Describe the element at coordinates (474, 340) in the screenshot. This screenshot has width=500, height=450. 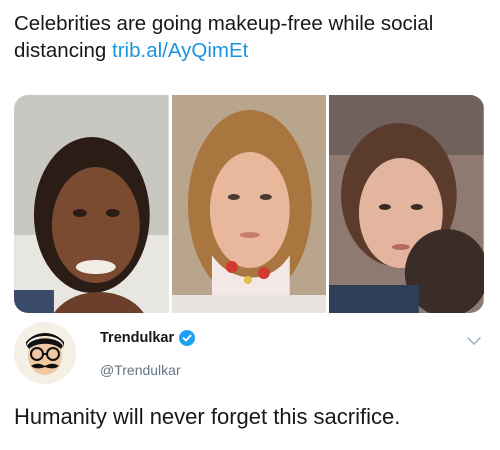
I see `chevron-down-icon` at that location.